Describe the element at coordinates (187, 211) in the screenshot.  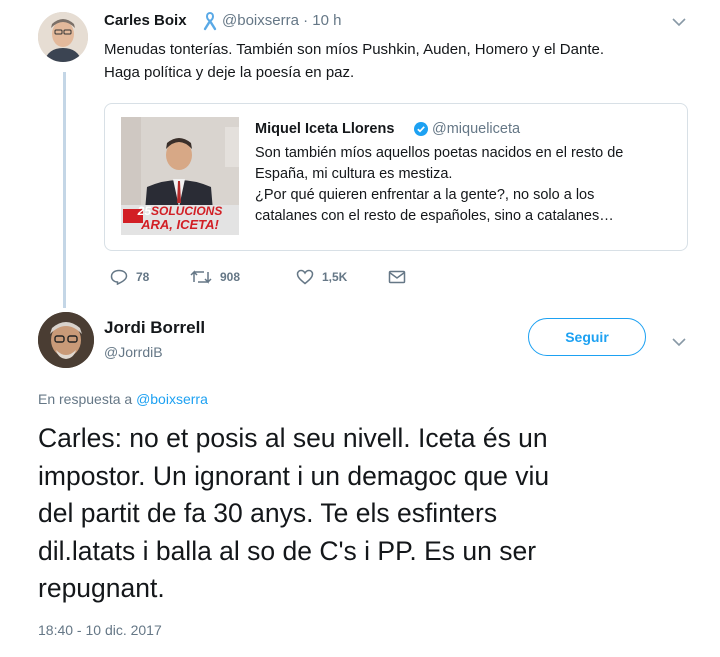
I see `image-caption-line: SOLUCIONS` at that location.